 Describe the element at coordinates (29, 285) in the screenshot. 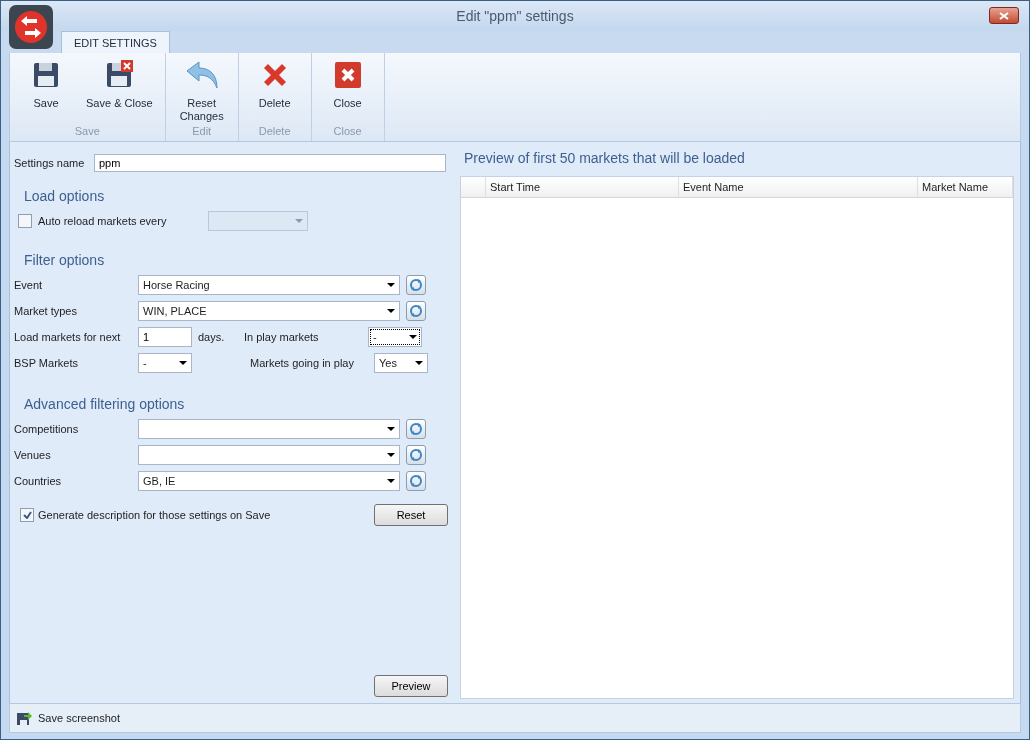

I see `field-label: Event` at that location.